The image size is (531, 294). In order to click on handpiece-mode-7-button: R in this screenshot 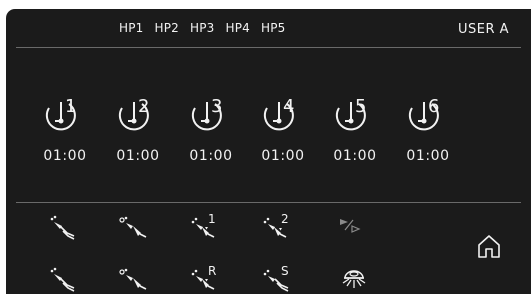, I will do `click(207, 279)`.